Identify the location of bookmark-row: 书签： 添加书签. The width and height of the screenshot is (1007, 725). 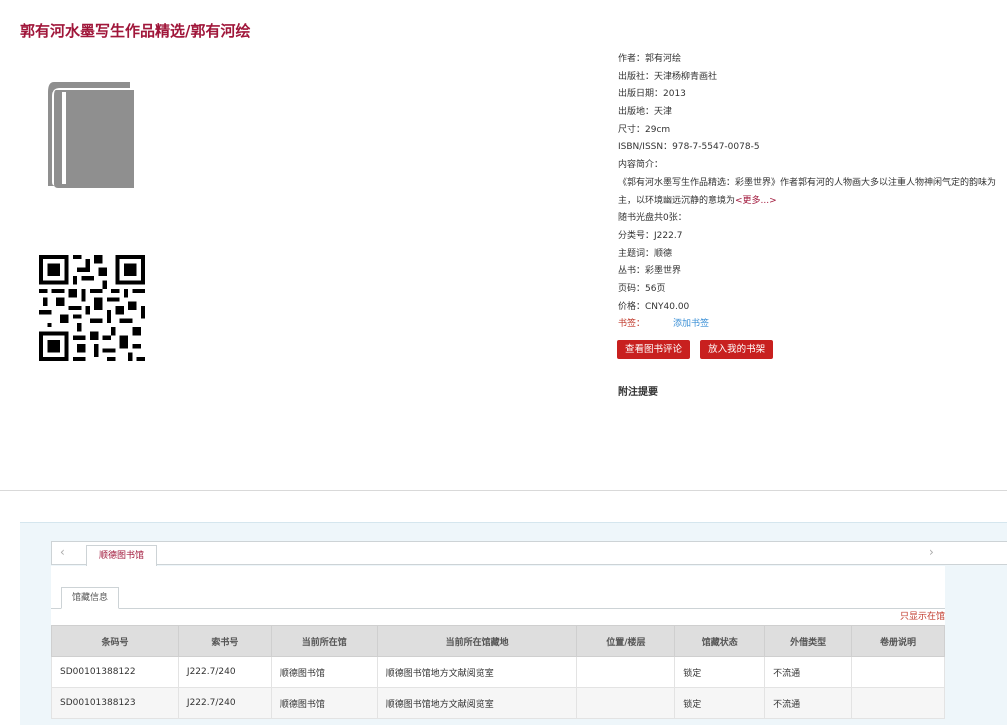
(808, 325).